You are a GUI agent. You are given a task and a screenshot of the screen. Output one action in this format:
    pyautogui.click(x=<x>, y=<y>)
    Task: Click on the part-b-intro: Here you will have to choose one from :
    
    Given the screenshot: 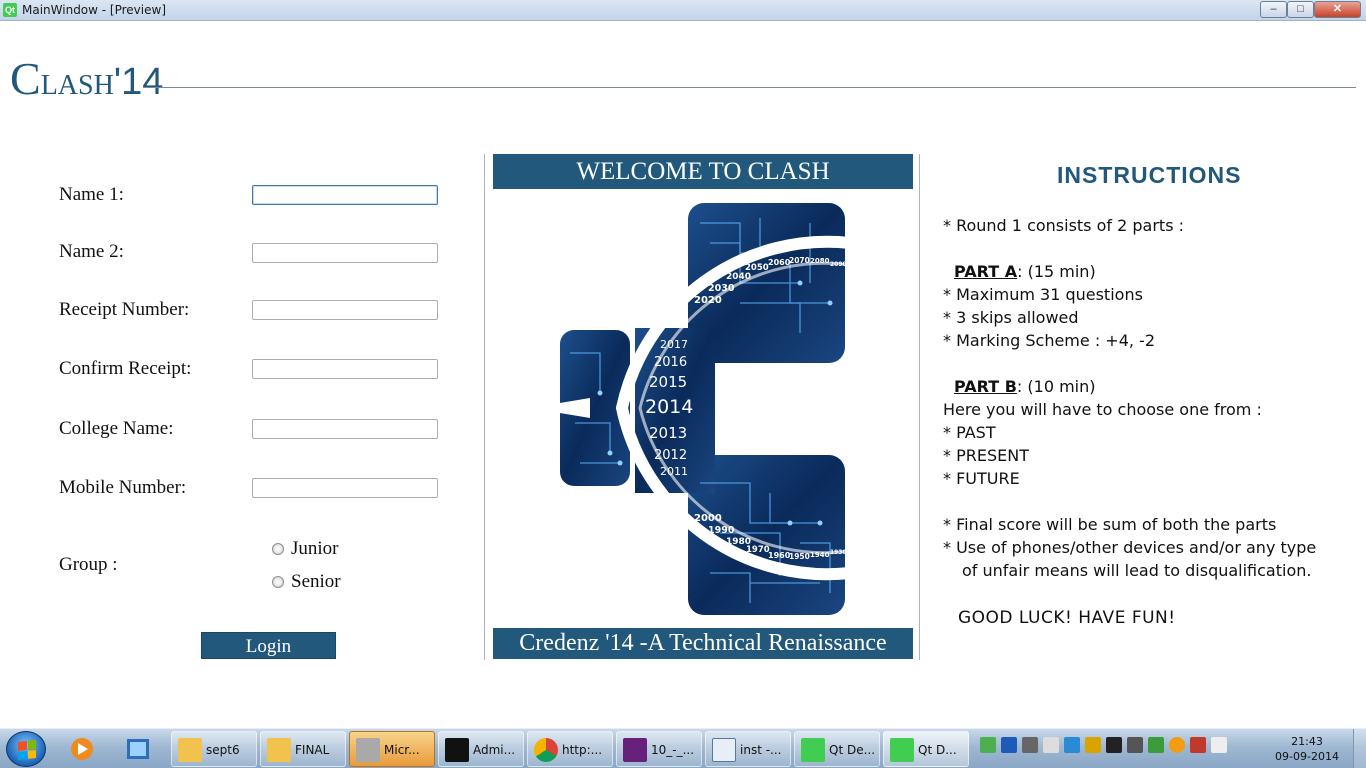 What is the action you would take?
    pyautogui.click(x=1102, y=409)
    